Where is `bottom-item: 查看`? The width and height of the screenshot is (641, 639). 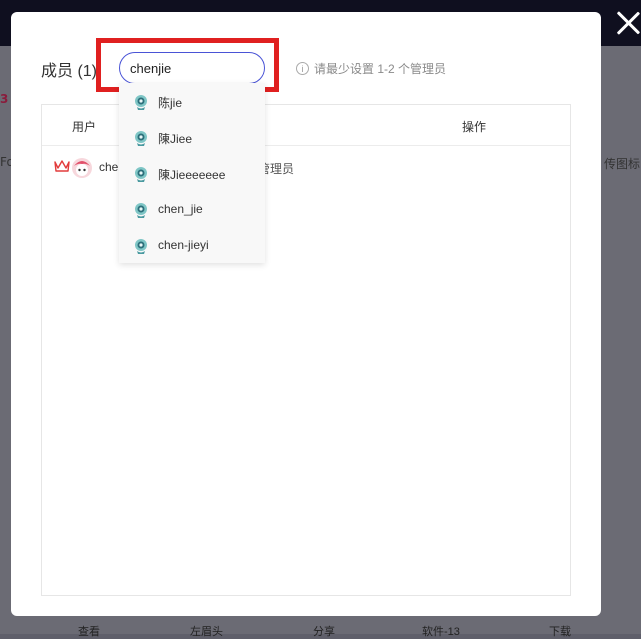
bottom-item: 查看 is located at coordinates (89, 632).